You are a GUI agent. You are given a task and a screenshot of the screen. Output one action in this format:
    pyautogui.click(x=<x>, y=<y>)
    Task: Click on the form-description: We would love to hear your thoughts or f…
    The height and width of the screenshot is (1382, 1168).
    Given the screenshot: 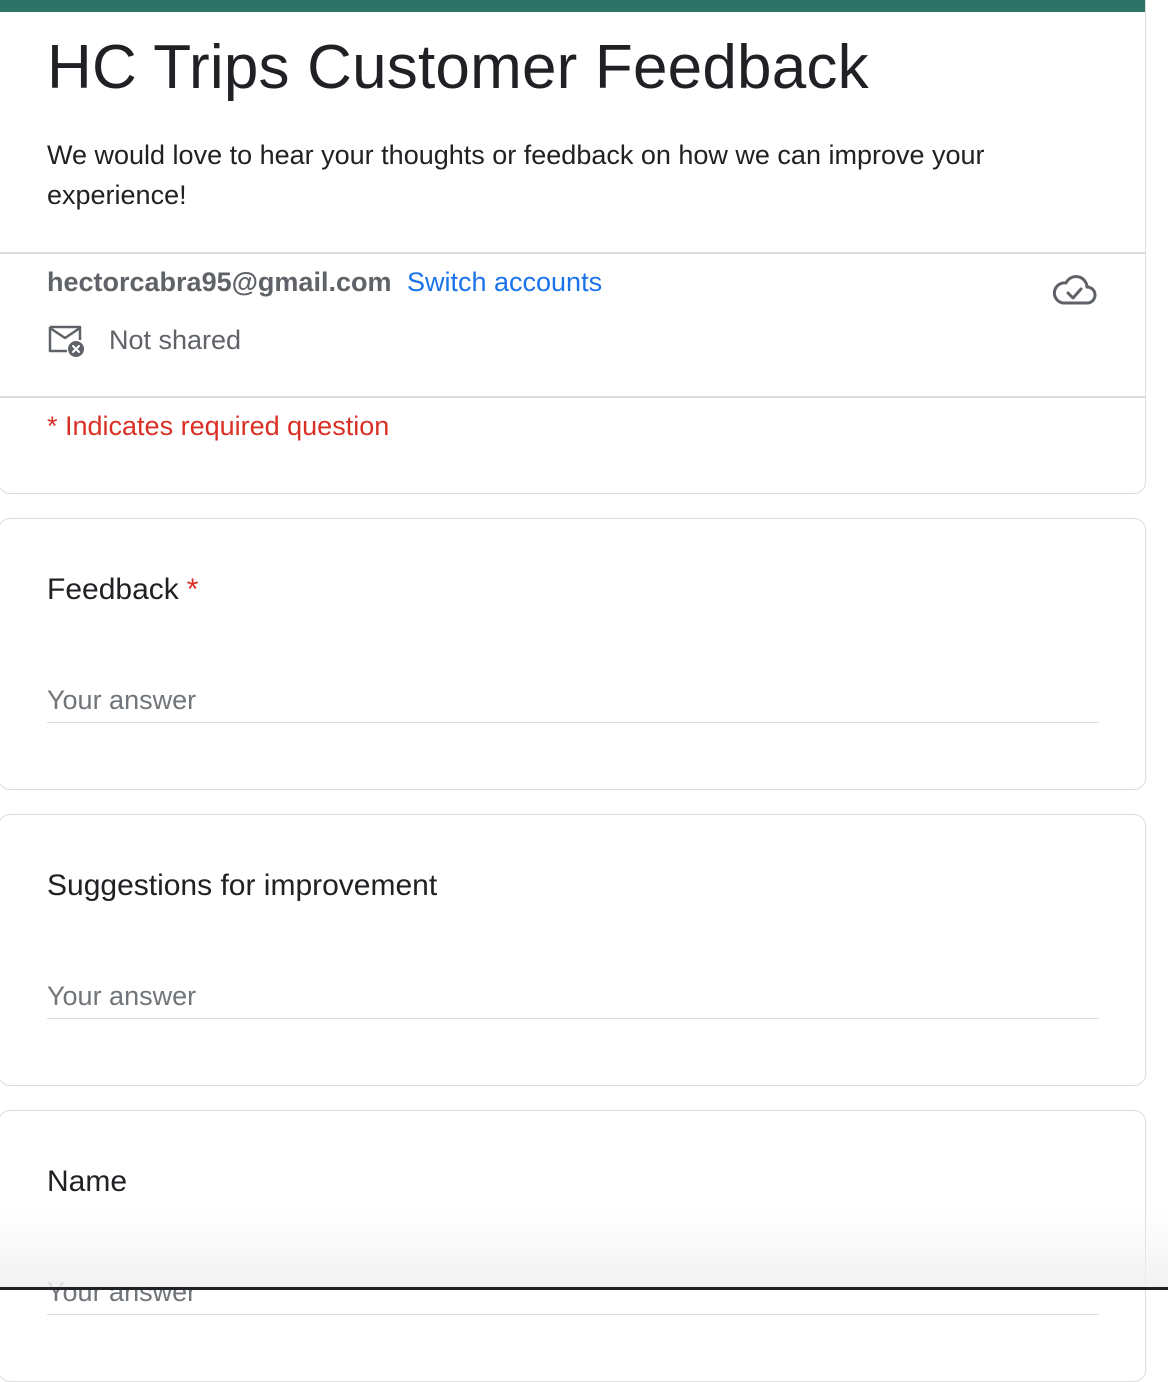 What is the action you would take?
    pyautogui.click(x=516, y=175)
    